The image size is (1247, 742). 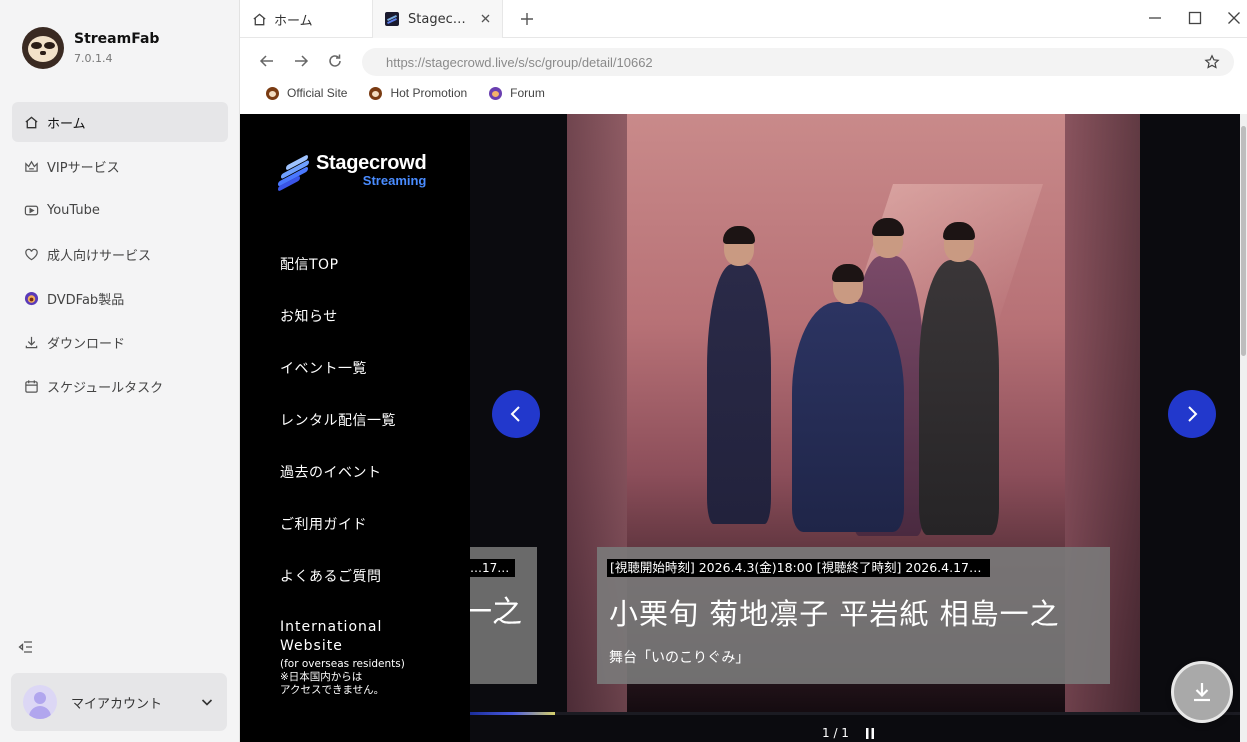 What do you see at coordinates (293, 21) in the screenshot?
I see `tab-label: ホーム` at bounding box center [293, 21].